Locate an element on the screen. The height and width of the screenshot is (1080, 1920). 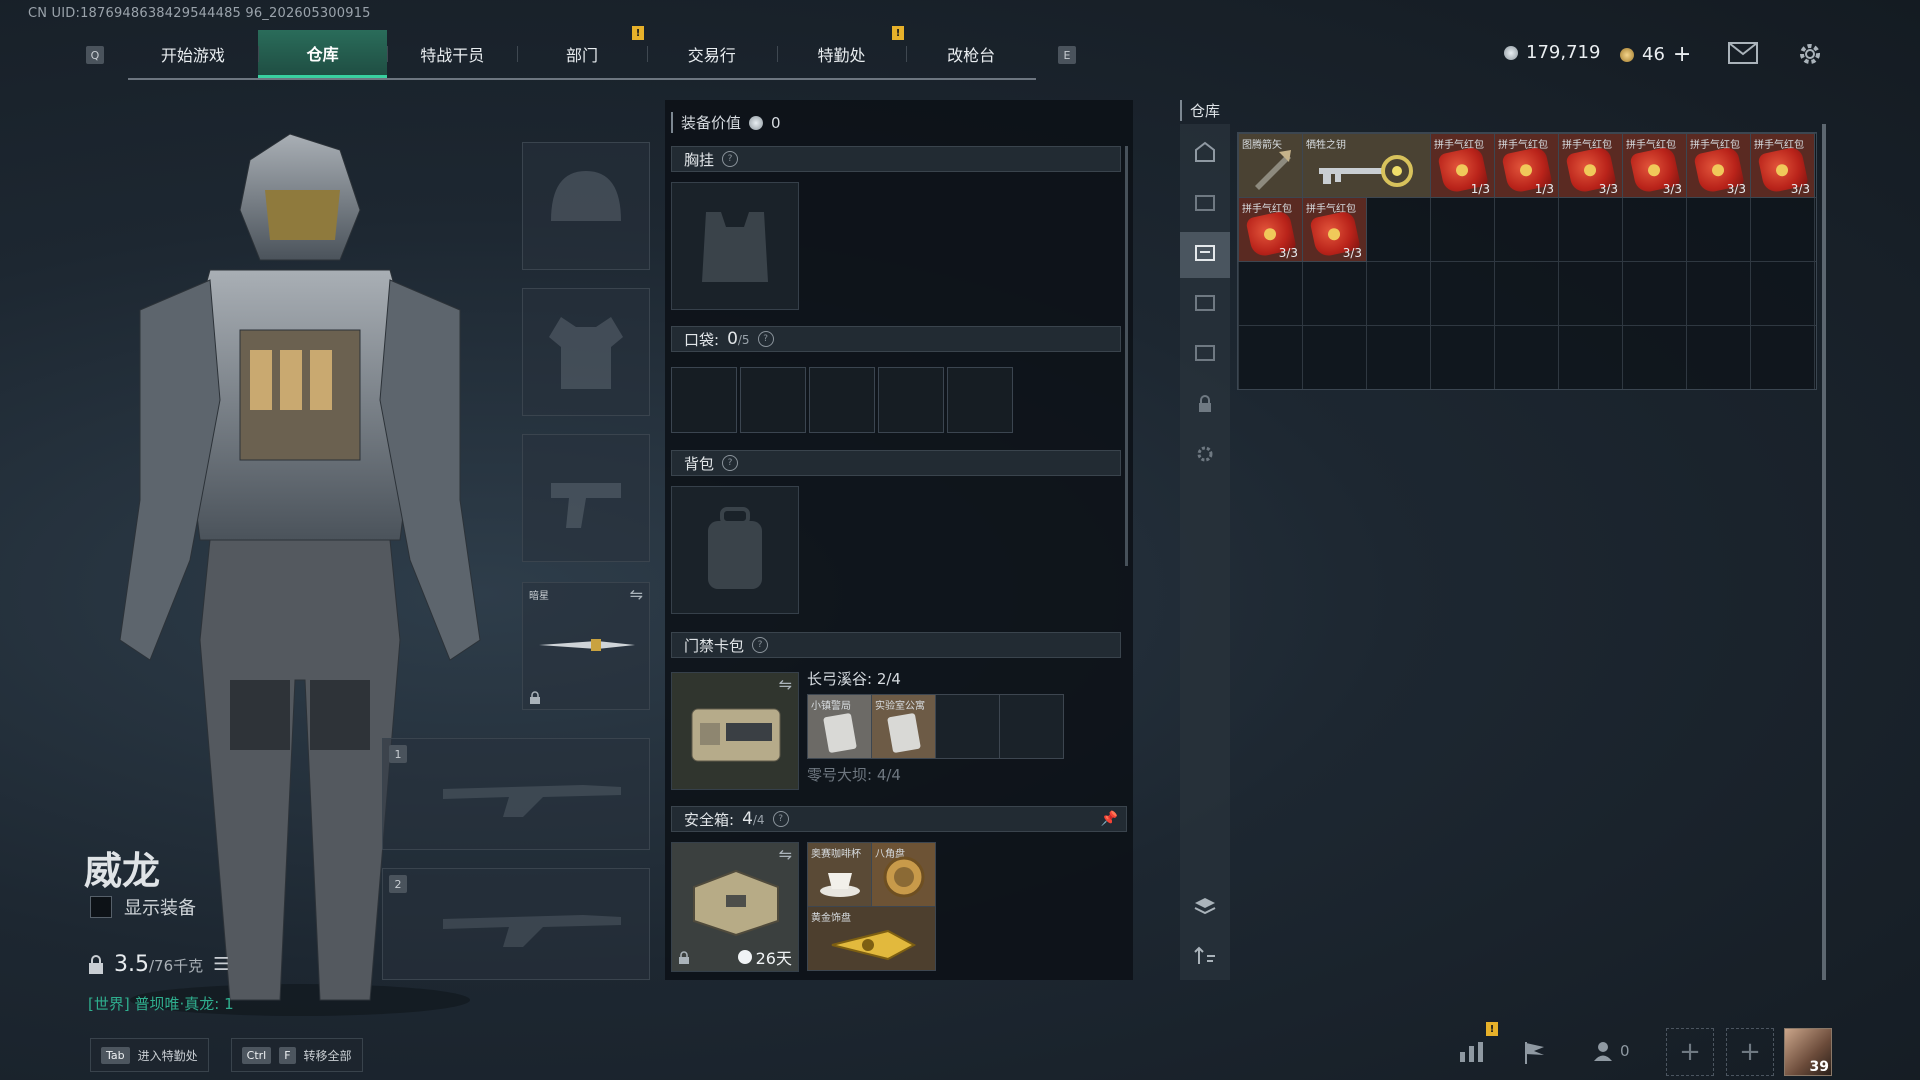
safe-item-wide: 黄金饰盘 is located at coordinates (871, 938).